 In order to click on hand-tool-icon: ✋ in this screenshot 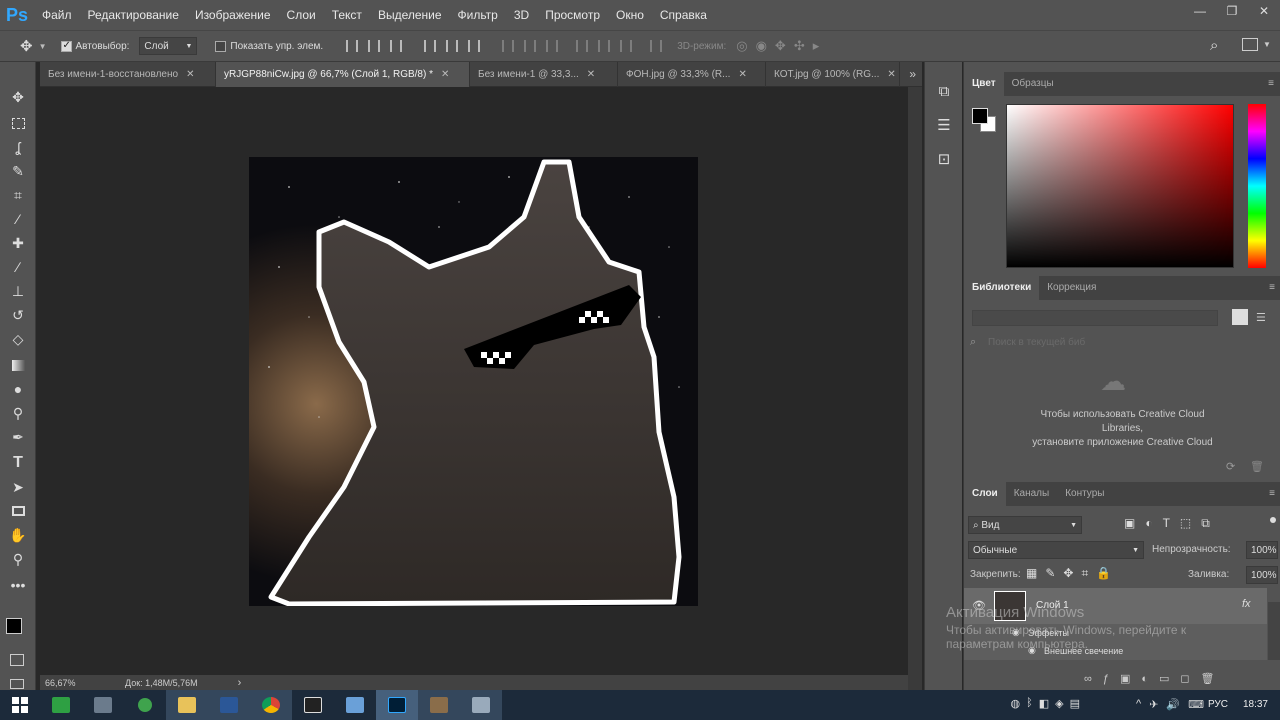, I will do `click(18, 535)`.